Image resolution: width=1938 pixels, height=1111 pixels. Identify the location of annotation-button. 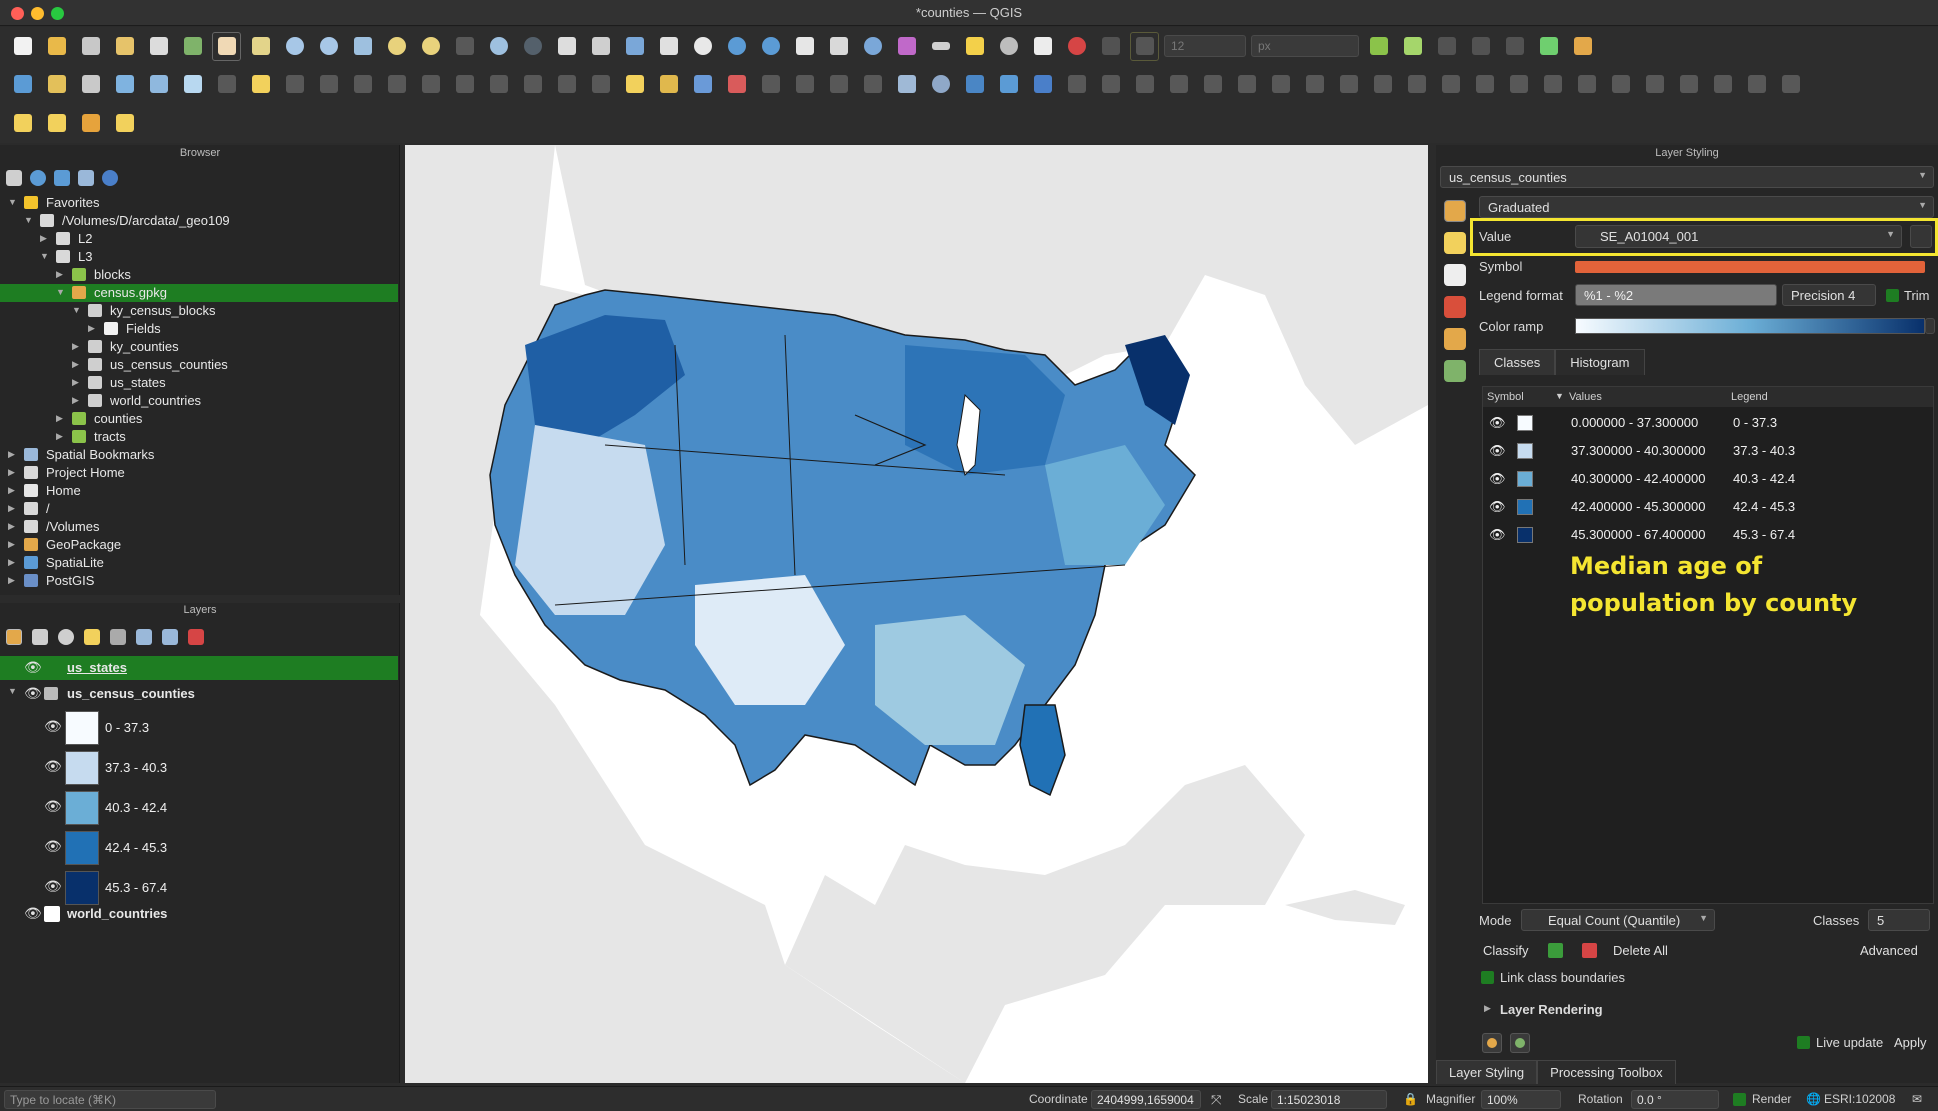
(1008, 46).